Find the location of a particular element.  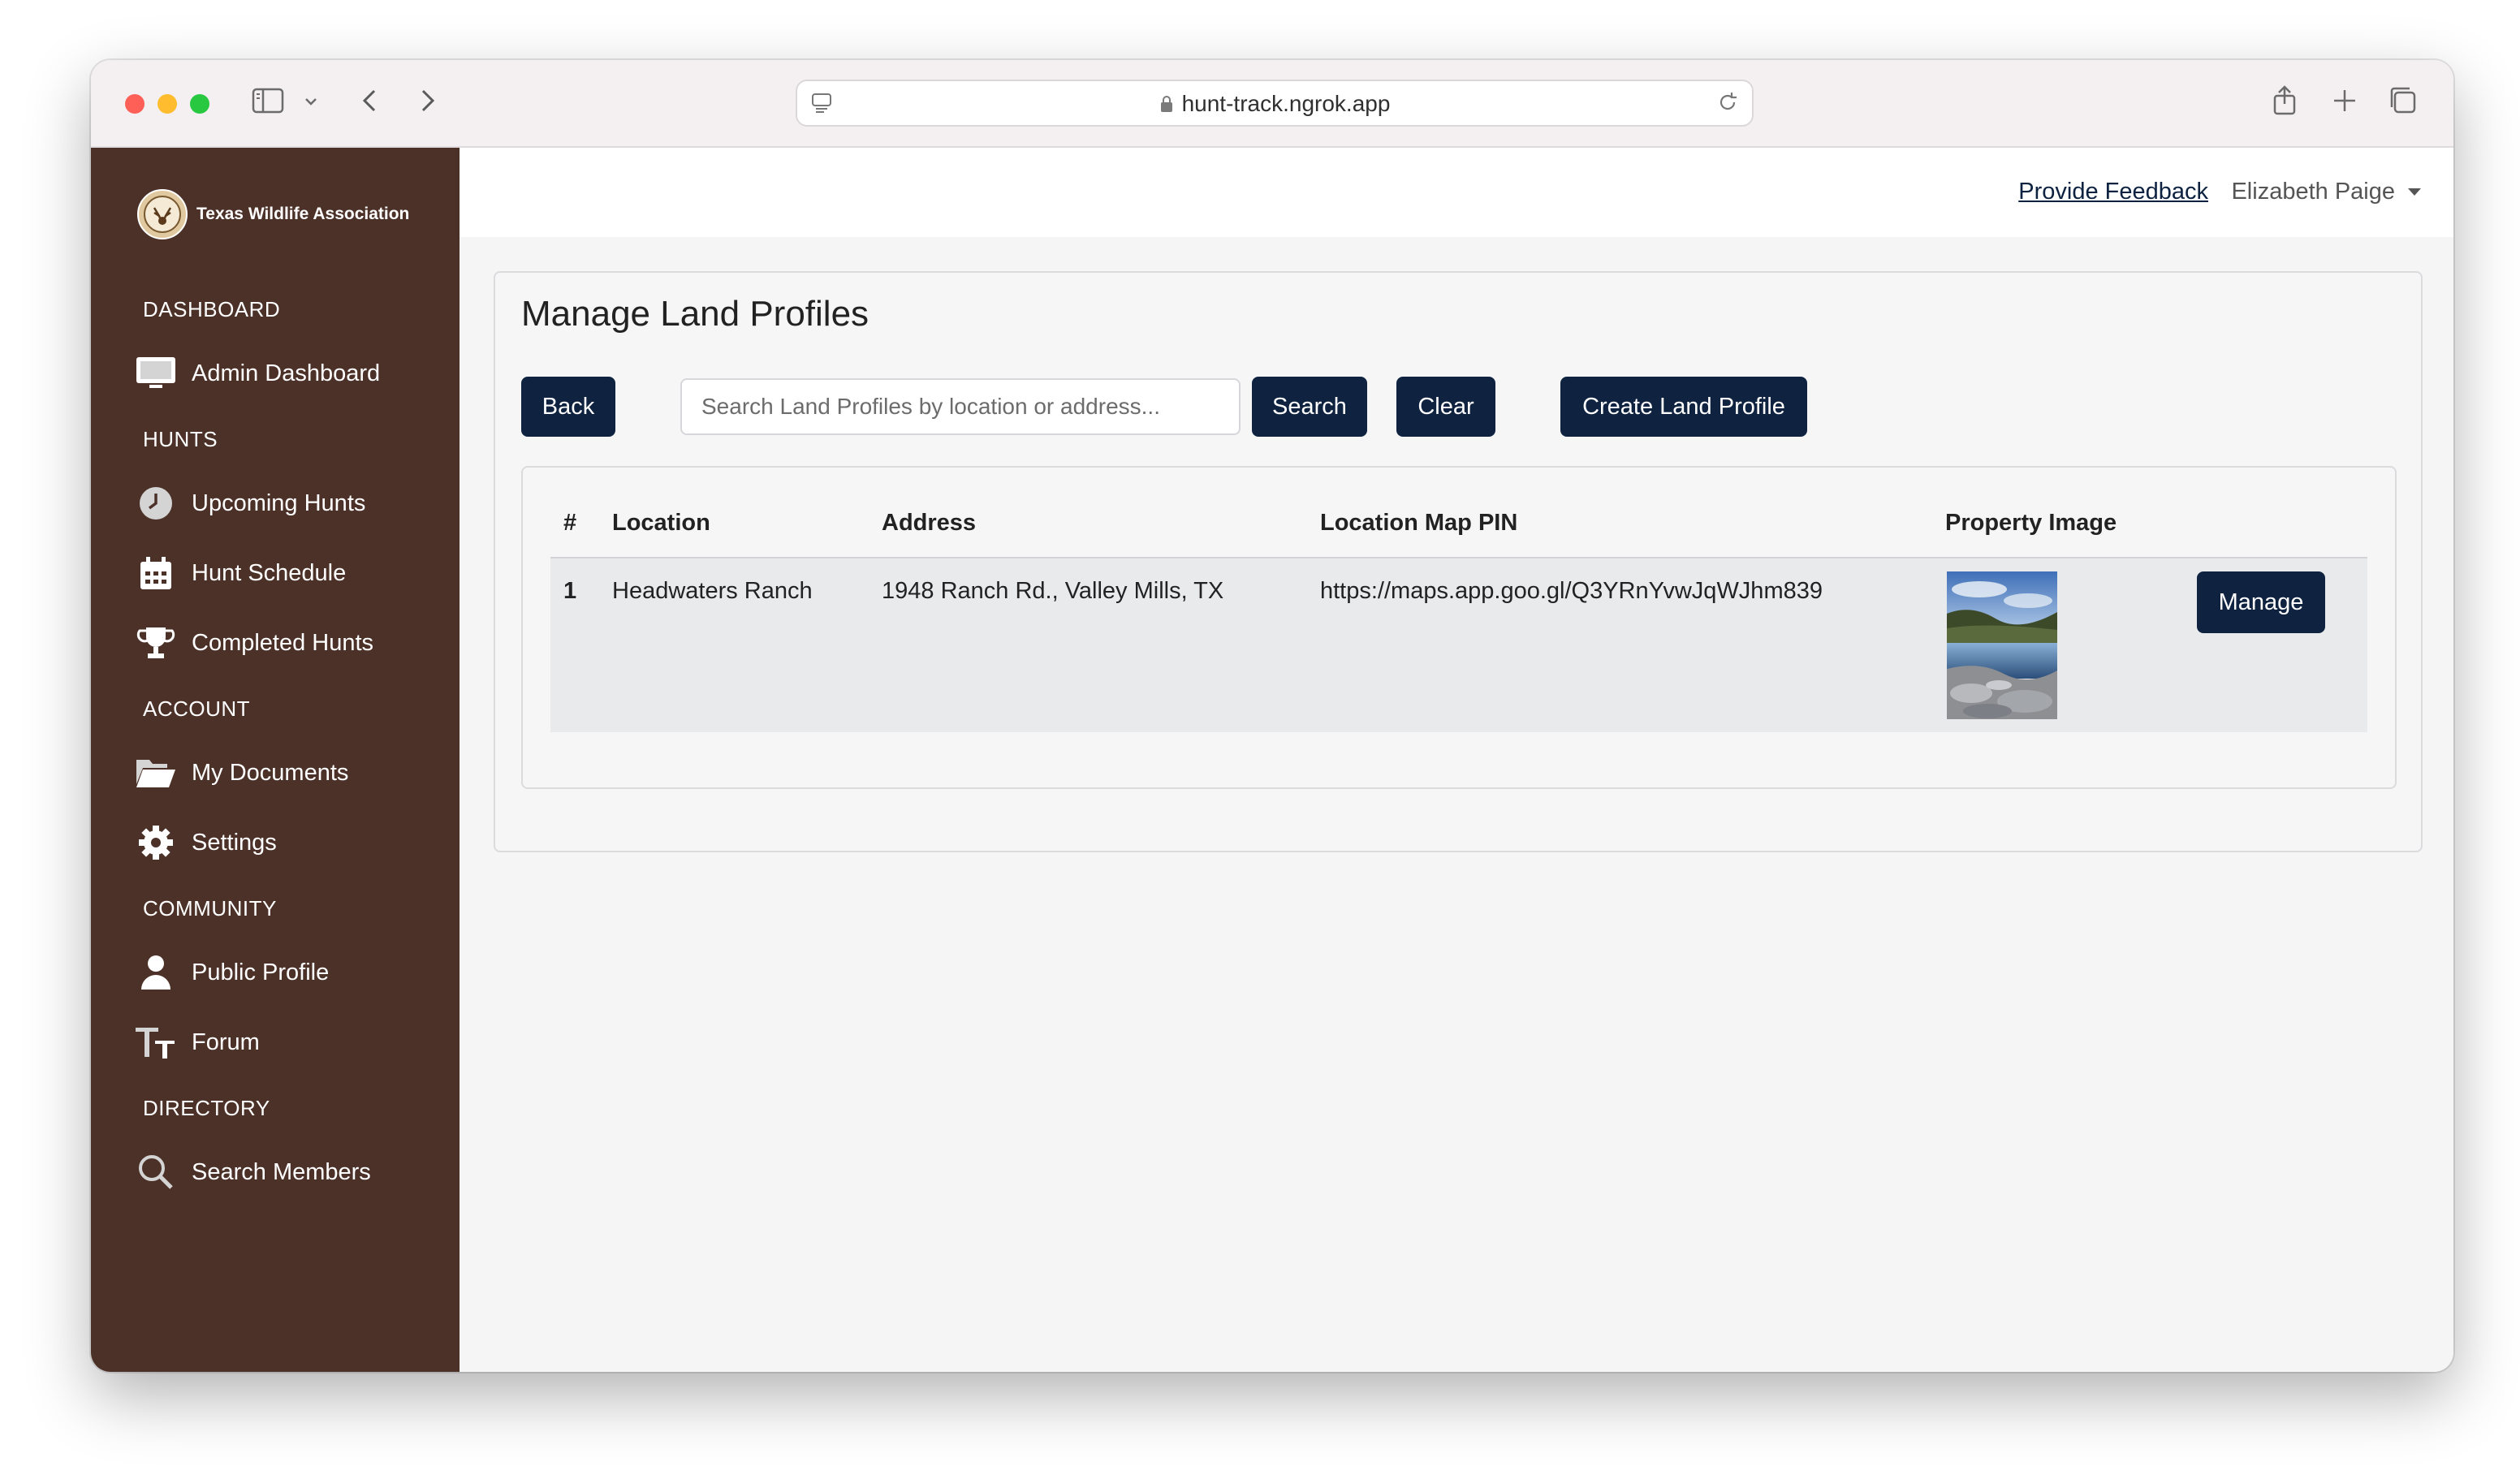

brand-logo-link: Texas Wildlife Association is located at coordinates (272, 214).